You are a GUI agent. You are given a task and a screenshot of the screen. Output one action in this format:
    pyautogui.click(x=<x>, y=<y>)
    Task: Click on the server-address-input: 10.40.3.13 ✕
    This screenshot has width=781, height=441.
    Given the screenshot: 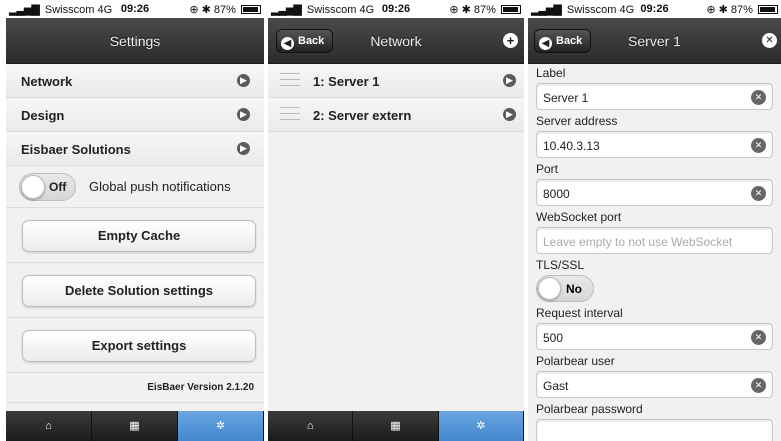 What is the action you would take?
    pyautogui.click(x=654, y=144)
    